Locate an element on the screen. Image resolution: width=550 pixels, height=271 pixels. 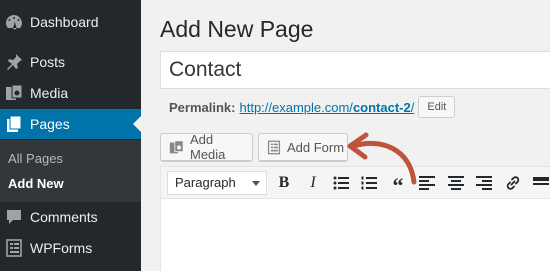
page-title-input: Contact is located at coordinates (355, 70).